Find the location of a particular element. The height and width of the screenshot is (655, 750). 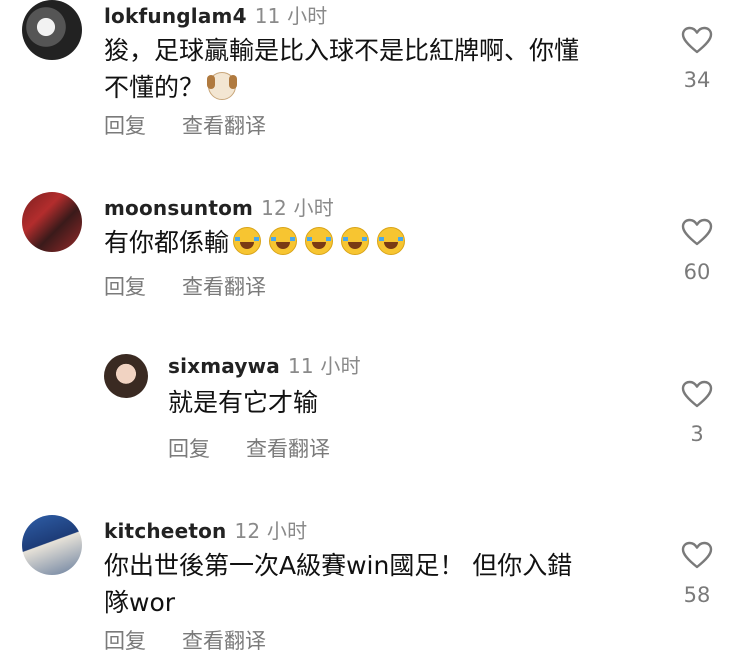

username-text: lokfunglam4 is located at coordinates (175, 16).